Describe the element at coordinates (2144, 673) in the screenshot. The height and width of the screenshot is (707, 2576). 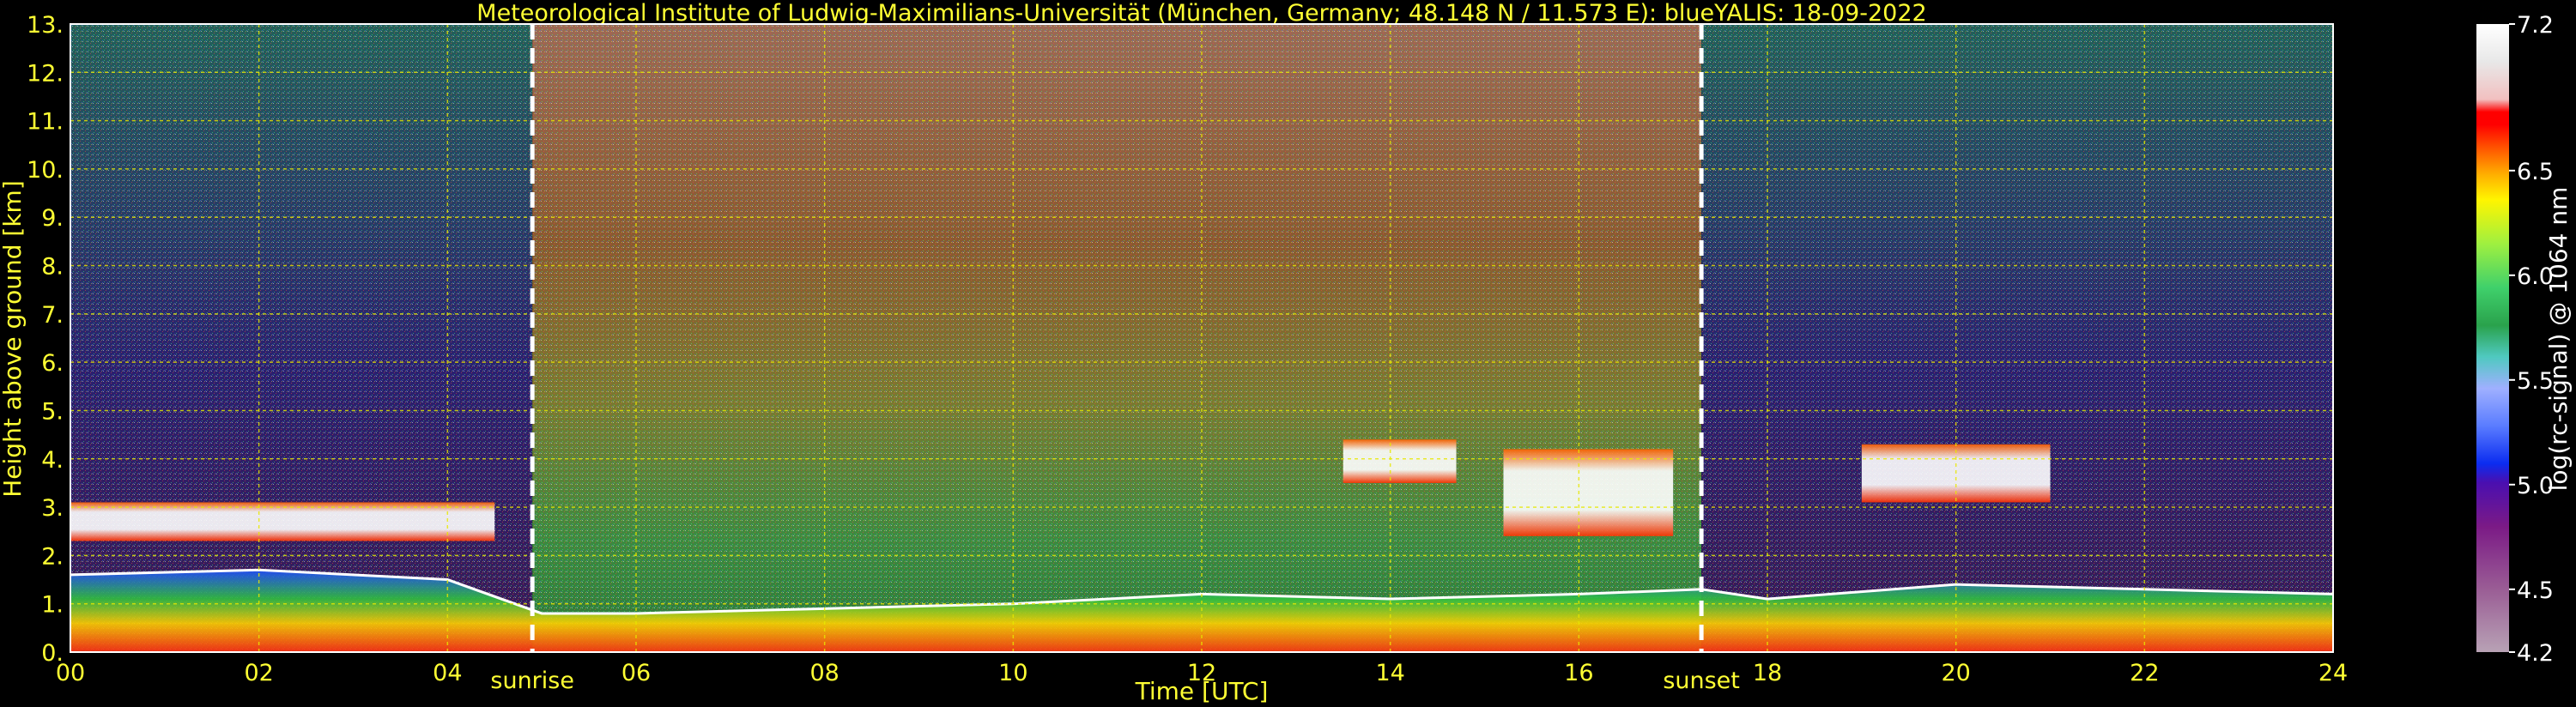
I see `x-tick-label: 22` at that location.